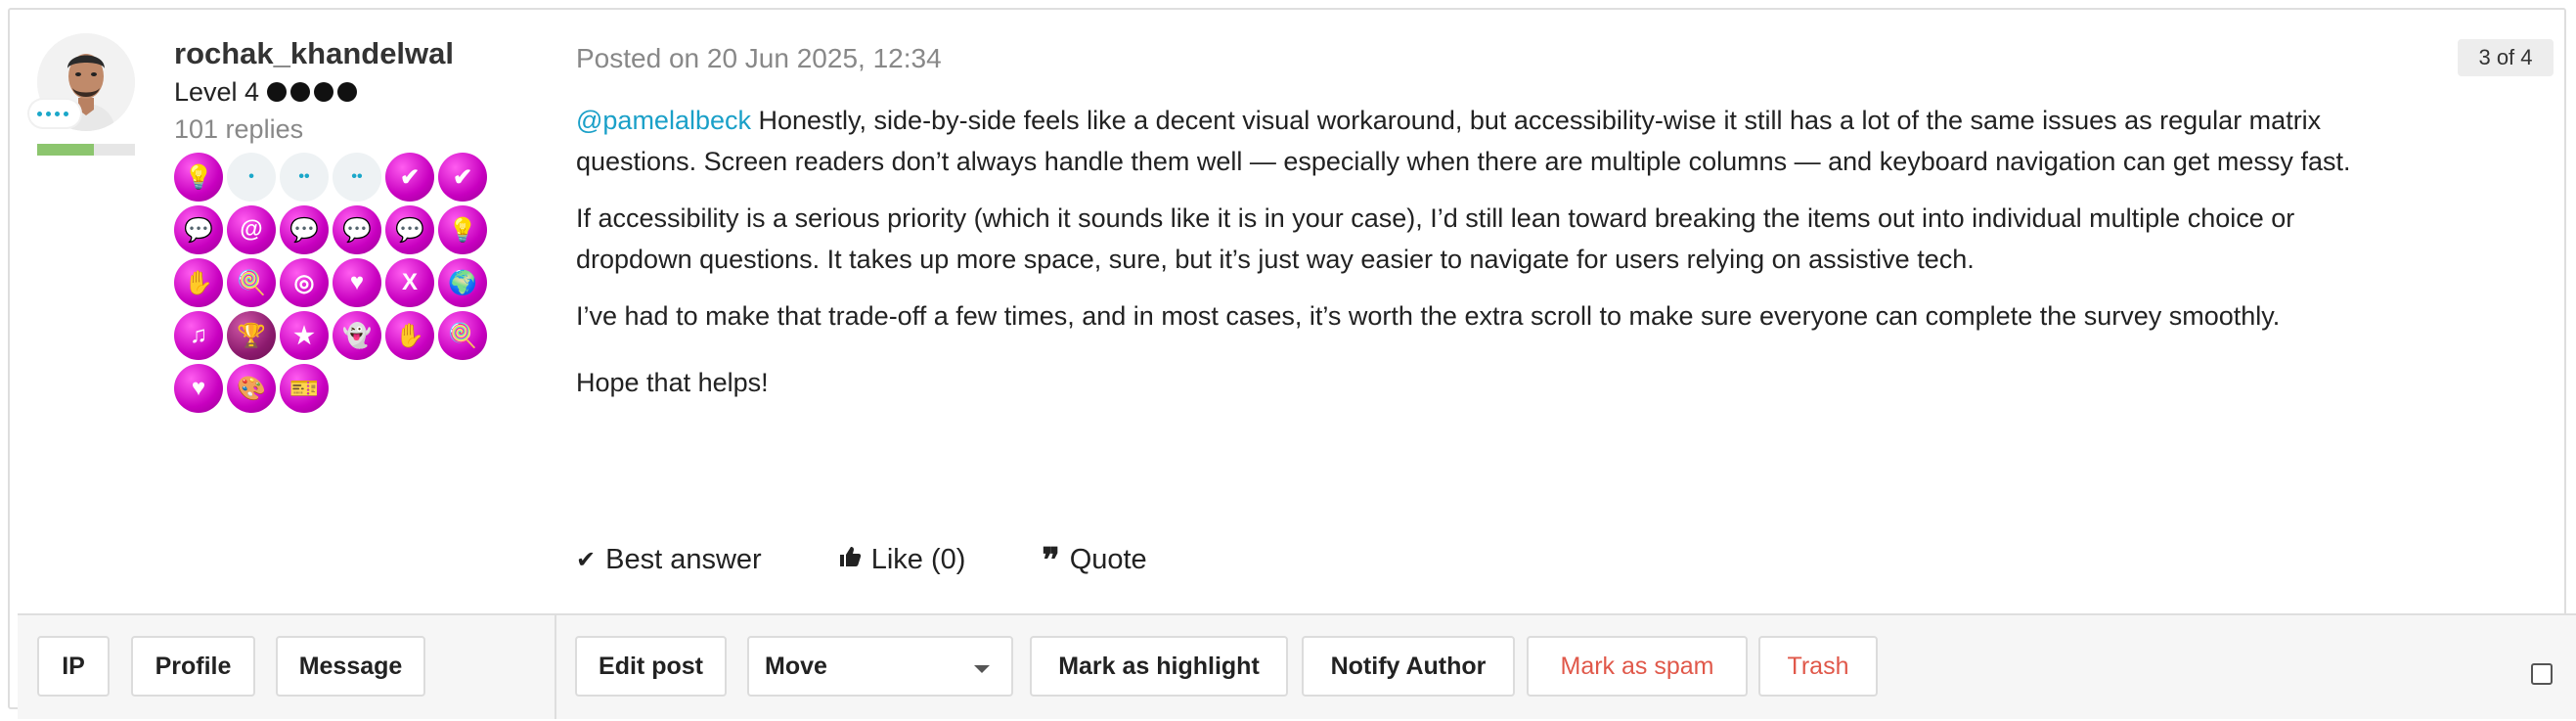 The height and width of the screenshot is (721, 2576). What do you see at coordinates (663, 120) in the screenshot?
I see `user-mention-link: @pamelalbeck` at bounding box center [663, 120].